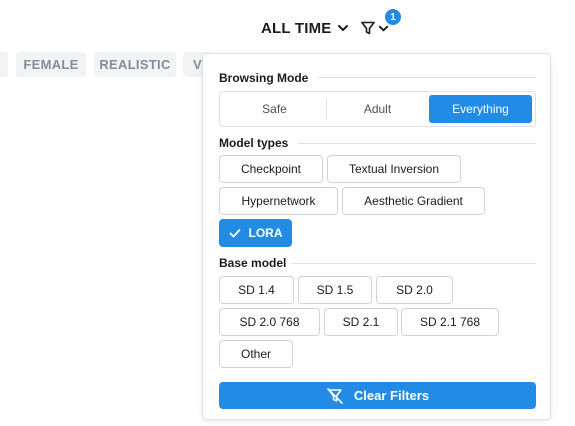 Image resolution: width=575 pixels, height=426 pixels. What do you see at coordinates (135, 64) in the screenshot?
I see `tag-chip-realistic: REALISTIC` at bounding box center [135, 64].